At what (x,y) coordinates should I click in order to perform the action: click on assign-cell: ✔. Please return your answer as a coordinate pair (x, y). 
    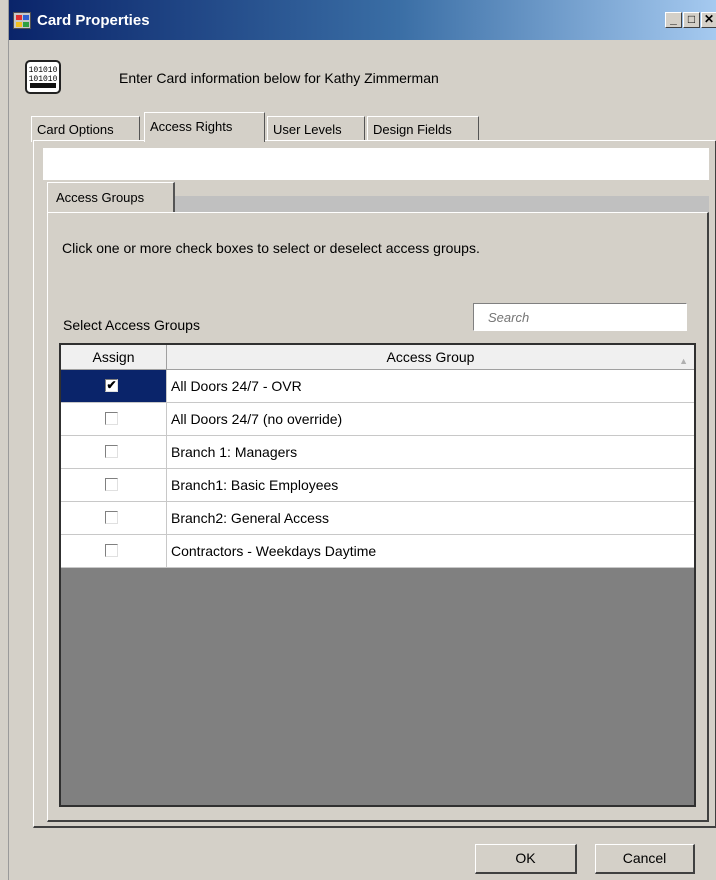
    Looking at the image, I should click on (114, 386).